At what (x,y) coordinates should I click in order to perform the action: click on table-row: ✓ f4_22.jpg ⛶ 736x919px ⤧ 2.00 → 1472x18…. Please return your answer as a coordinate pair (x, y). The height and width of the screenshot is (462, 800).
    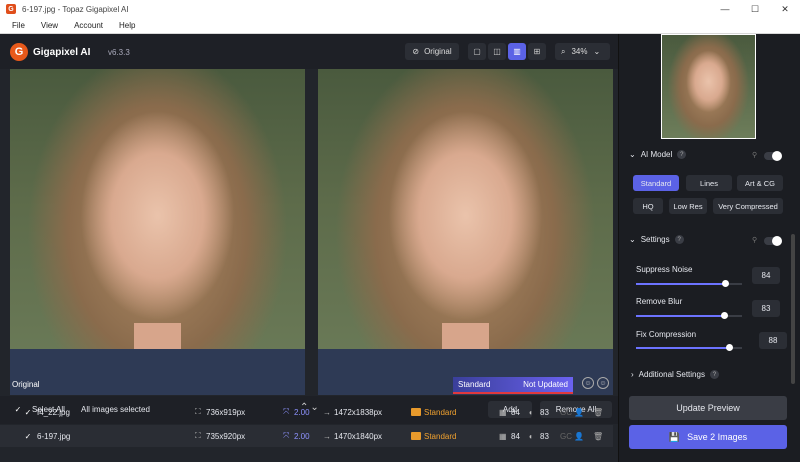
    Looking at the image, I should click on (306, 412).